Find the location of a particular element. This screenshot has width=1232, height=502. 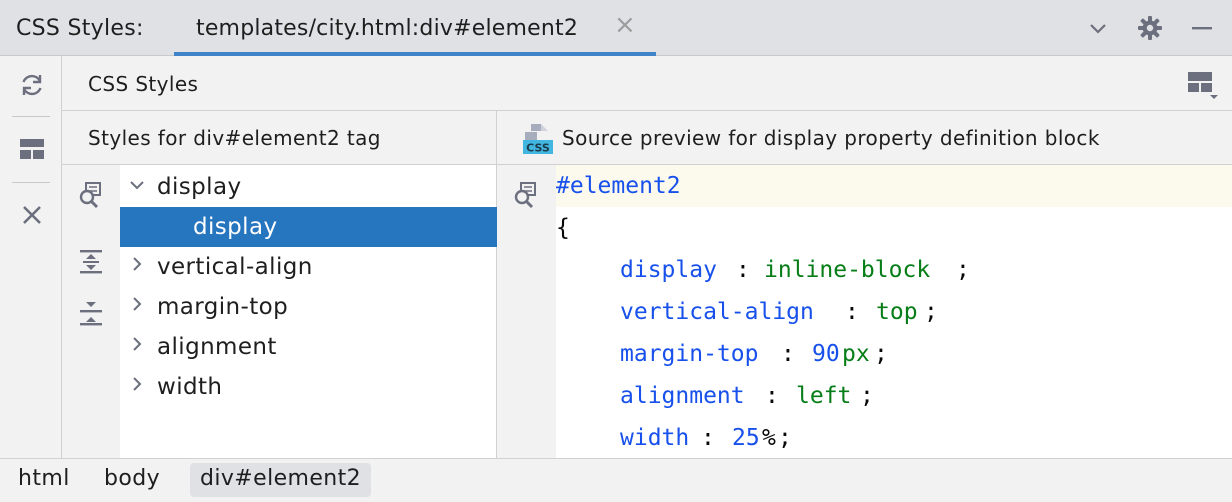

layout-options-icon is located at coordinates (1203, 85).